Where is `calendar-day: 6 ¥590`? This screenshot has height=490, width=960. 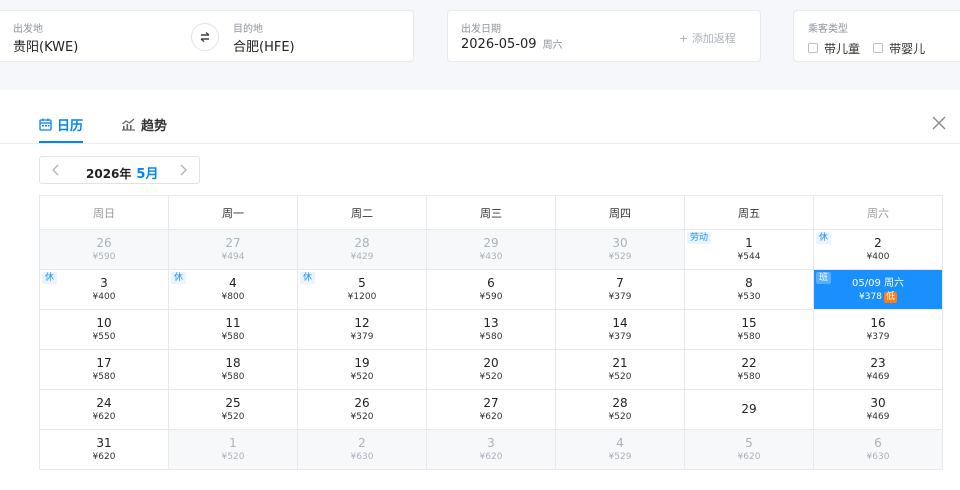 calendar-day: 6 ¥590 is located at coordinates (491, 289).